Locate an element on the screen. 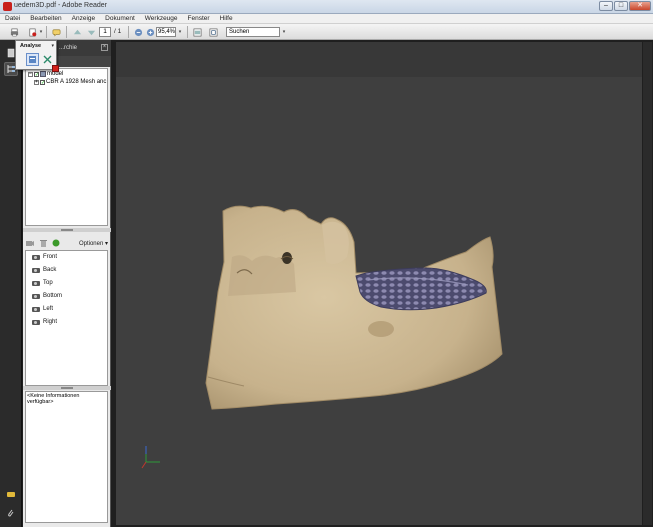  view-label: Bottom is located at coordinates (53, 296).